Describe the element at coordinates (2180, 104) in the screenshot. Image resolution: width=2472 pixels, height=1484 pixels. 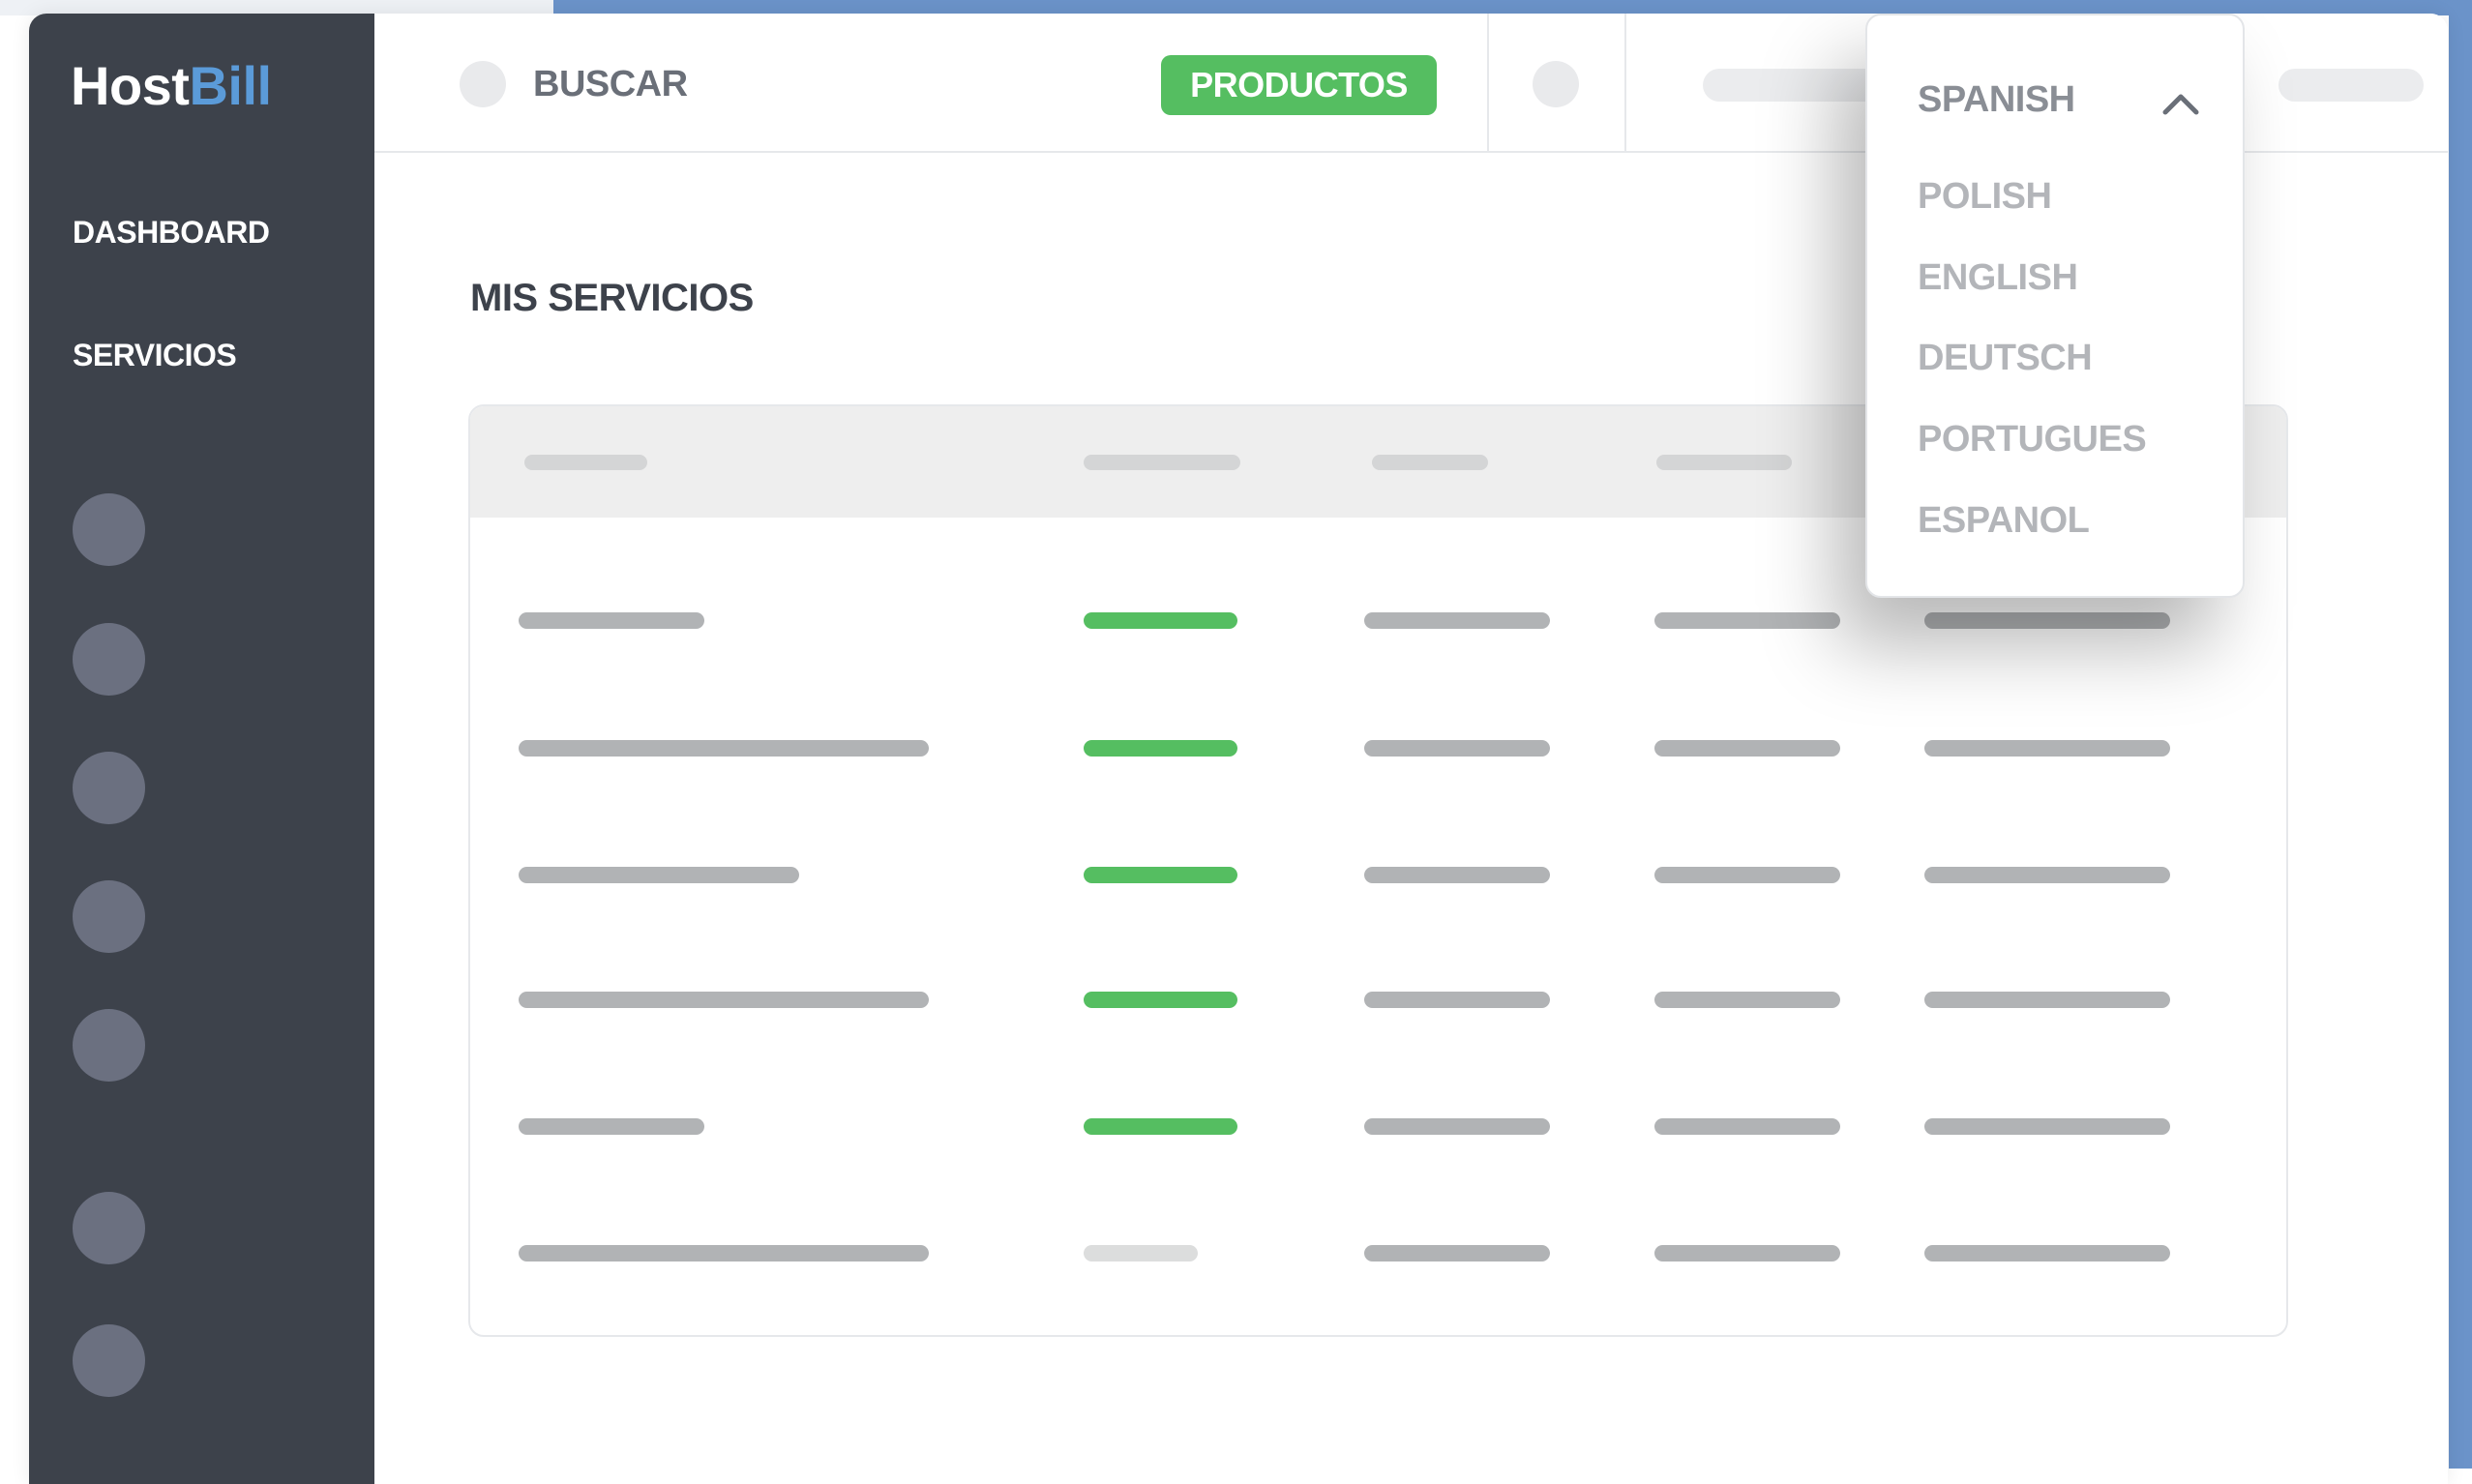
I see `chevron-up-icon` at that location.